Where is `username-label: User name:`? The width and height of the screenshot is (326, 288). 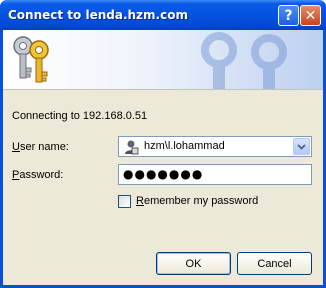 username-label: User name: is located at coordinates (40, 147).